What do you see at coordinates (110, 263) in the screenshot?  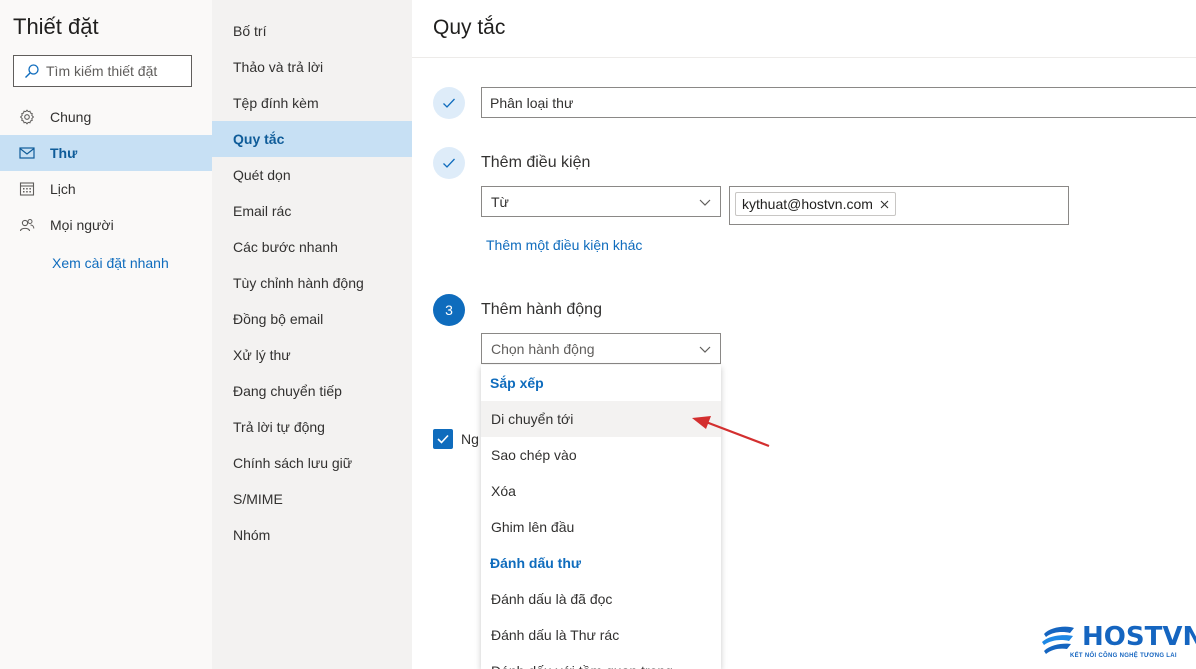 I see `quick-settings-link: Xem cài đặt nhanh` at bounding box center [110, 263].